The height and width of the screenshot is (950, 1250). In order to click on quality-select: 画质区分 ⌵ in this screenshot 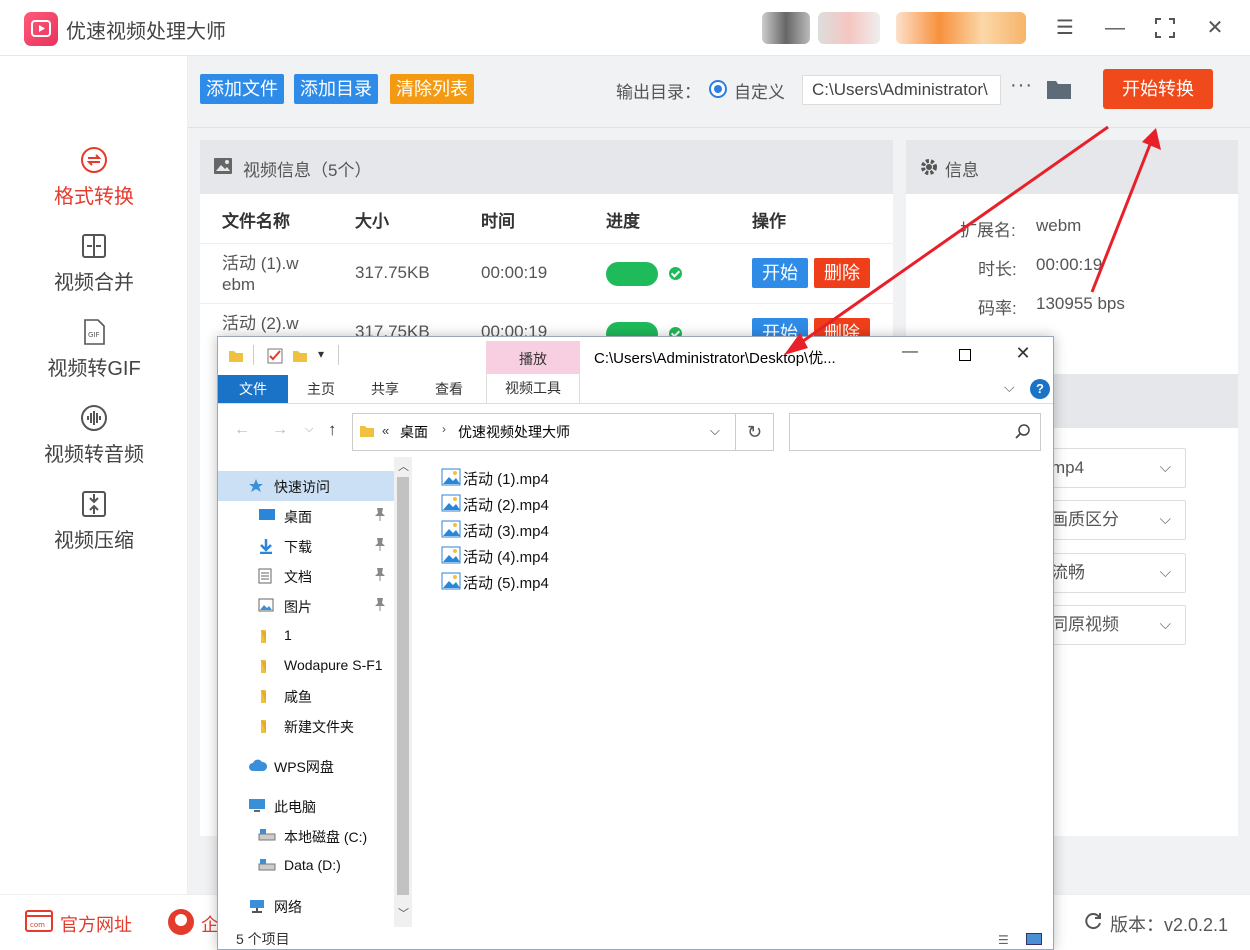, I will do `click(1113, 520)`.